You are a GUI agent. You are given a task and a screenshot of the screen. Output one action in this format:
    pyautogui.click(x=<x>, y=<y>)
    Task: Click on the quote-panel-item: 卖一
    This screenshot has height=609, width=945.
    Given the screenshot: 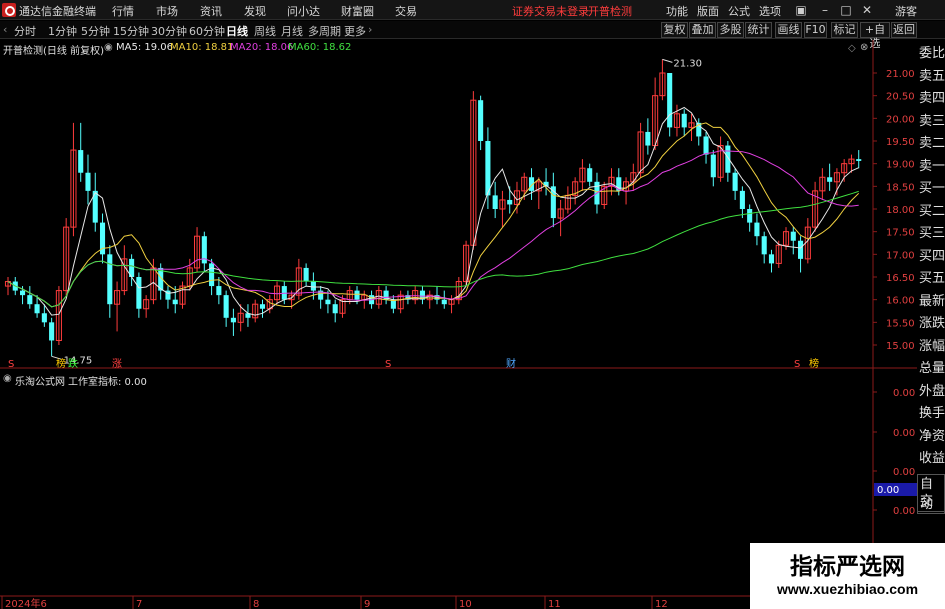 What is the action you would take?
    pyautogui.click(x=932, y=166)
    